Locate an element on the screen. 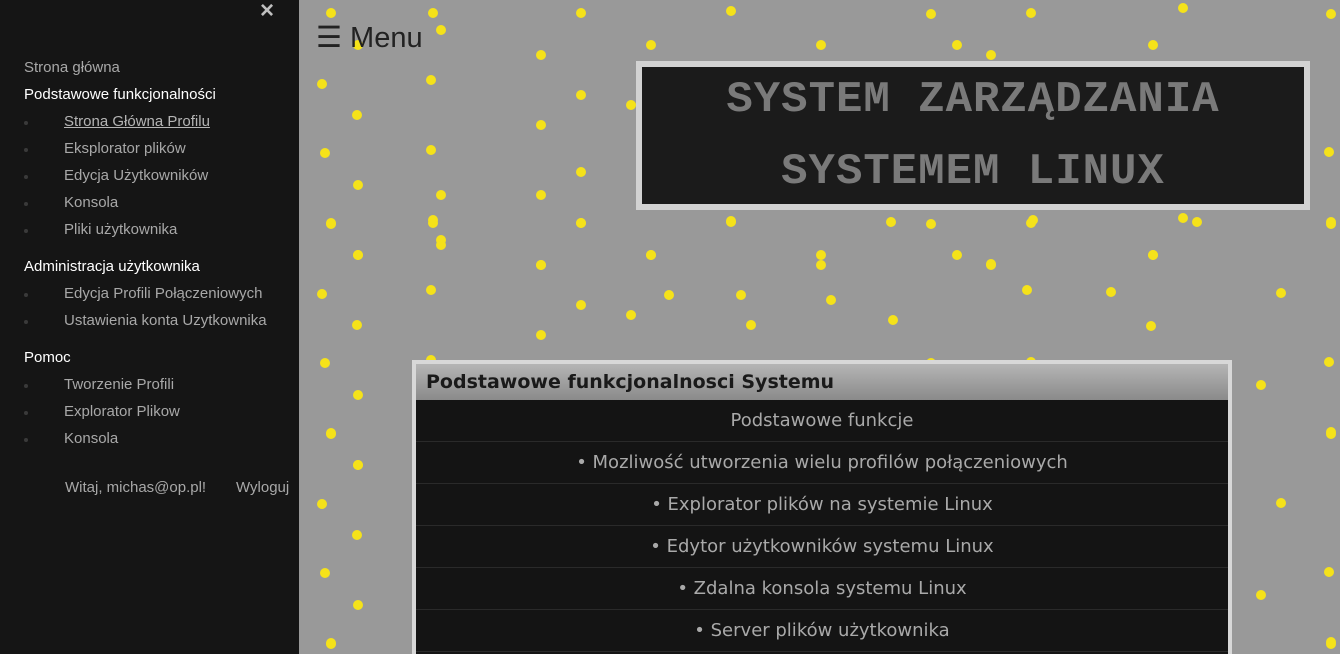 This screenshot has width=1340, height=654. feature-row: Podstawowe funkcje is located at coordinates (822, 421).